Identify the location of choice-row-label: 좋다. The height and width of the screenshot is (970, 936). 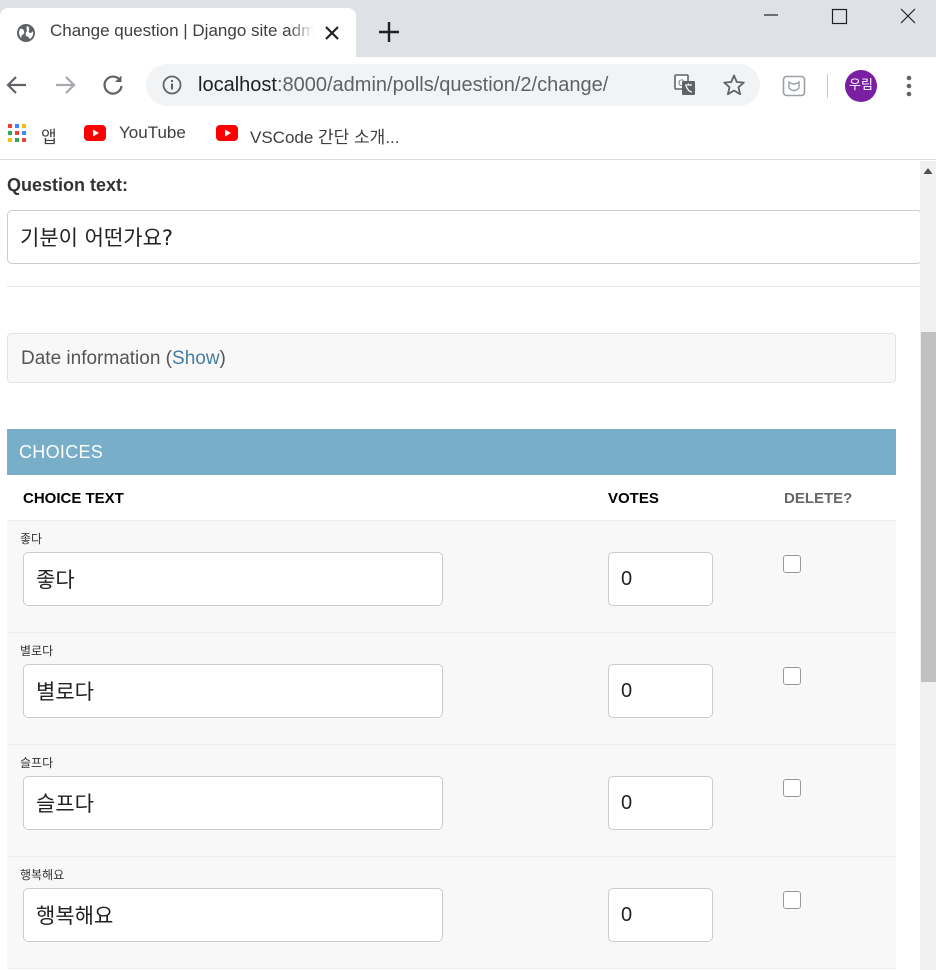
(31, 539).